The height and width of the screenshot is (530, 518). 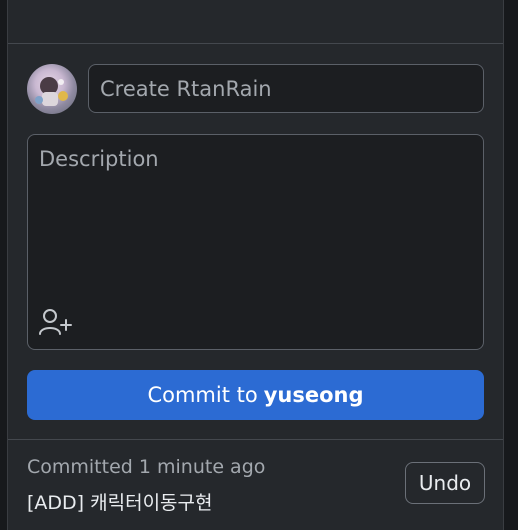 I want to click on last-commit-time: Committed 1 minute ago, so click(x=146, y=467).